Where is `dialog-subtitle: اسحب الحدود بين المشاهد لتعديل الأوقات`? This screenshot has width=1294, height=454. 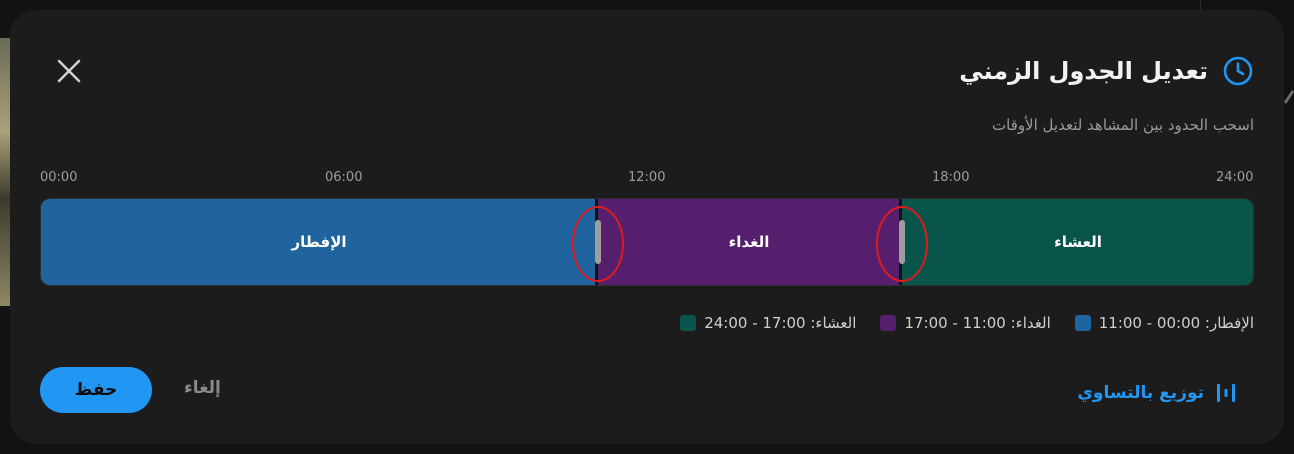
dialog-subtitle: اسحب الحدود بين المشاهد لتعديل الأوقات is located at coordinates (1122, 125).